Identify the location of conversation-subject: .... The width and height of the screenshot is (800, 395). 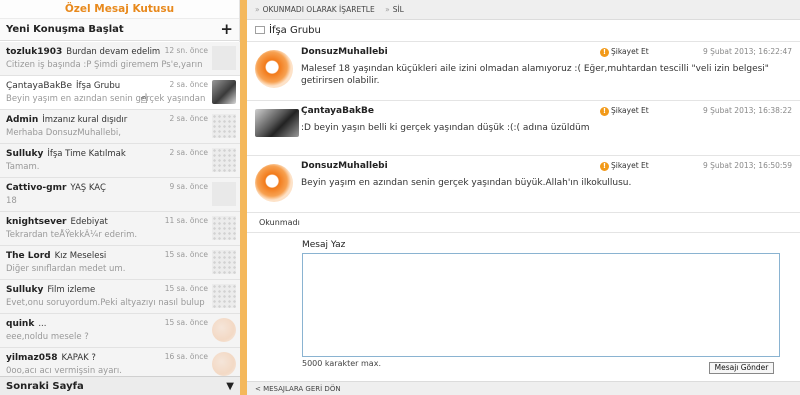
(42, 324).